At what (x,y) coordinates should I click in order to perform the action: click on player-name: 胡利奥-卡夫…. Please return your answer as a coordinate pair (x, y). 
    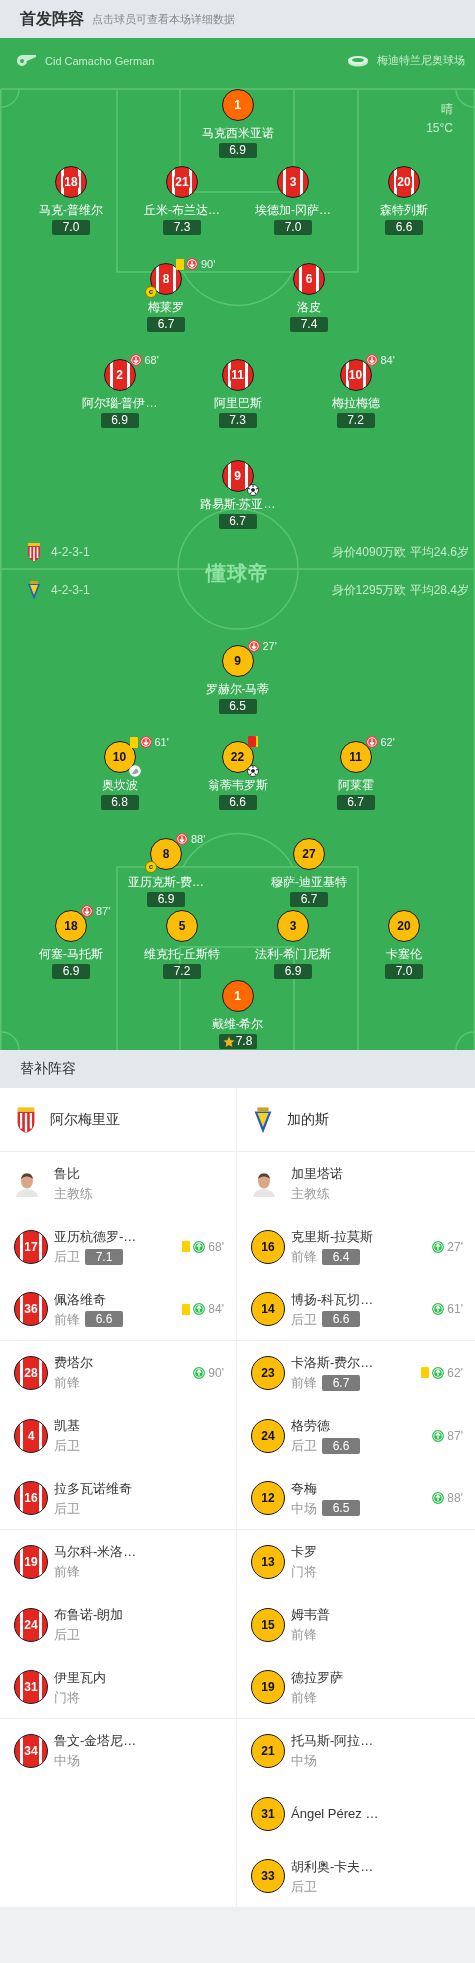
    Looking at the image, I should click on (332, 1866).